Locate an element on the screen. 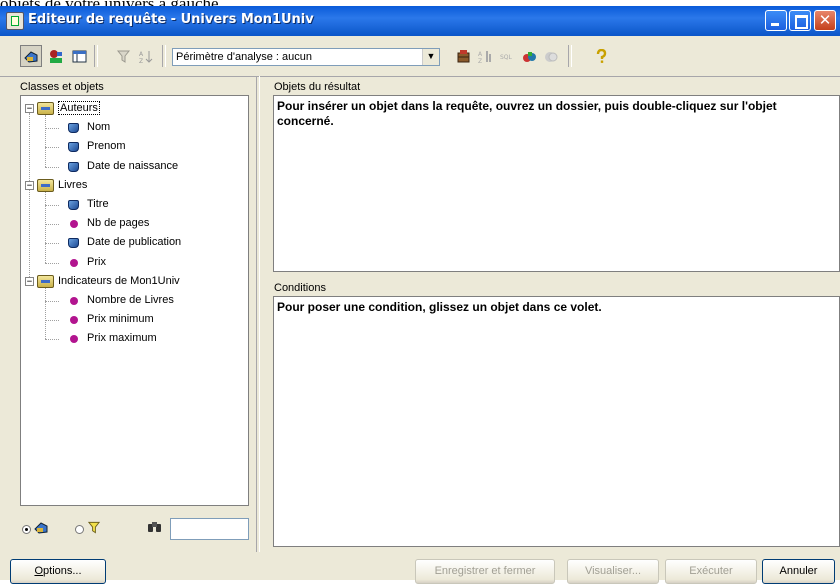  tree-object-row: Nb de pages is located at coordinates (133, 224).